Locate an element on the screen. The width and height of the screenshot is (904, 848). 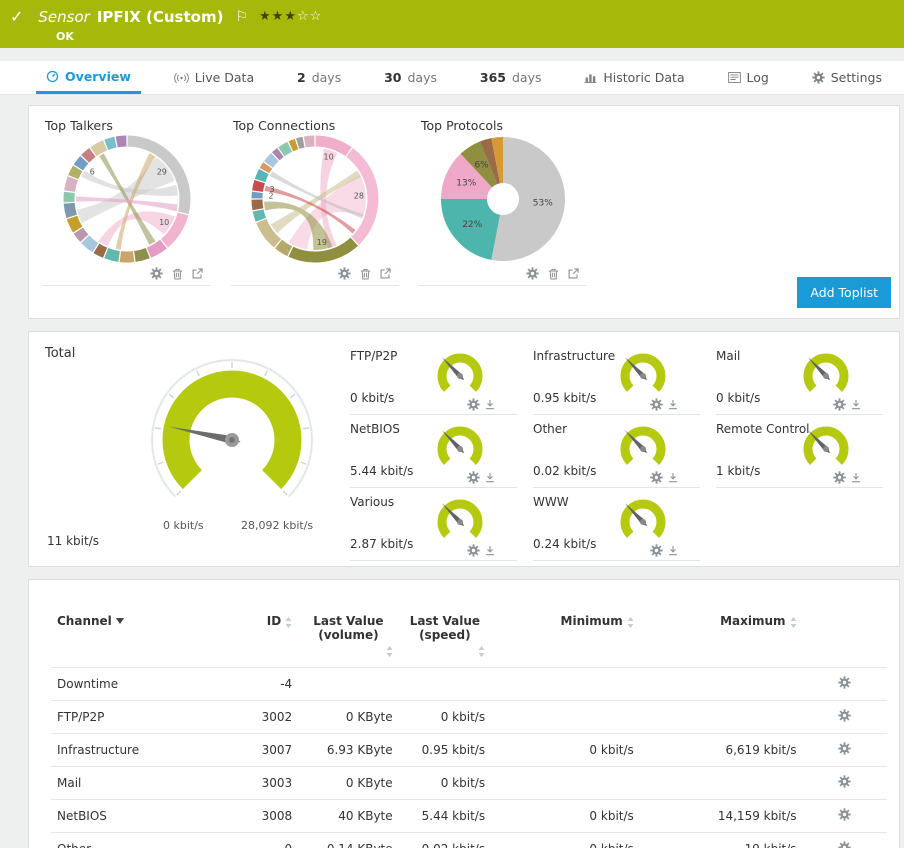
stars-empty: ☆☆ is located at coordinates (309, 16).